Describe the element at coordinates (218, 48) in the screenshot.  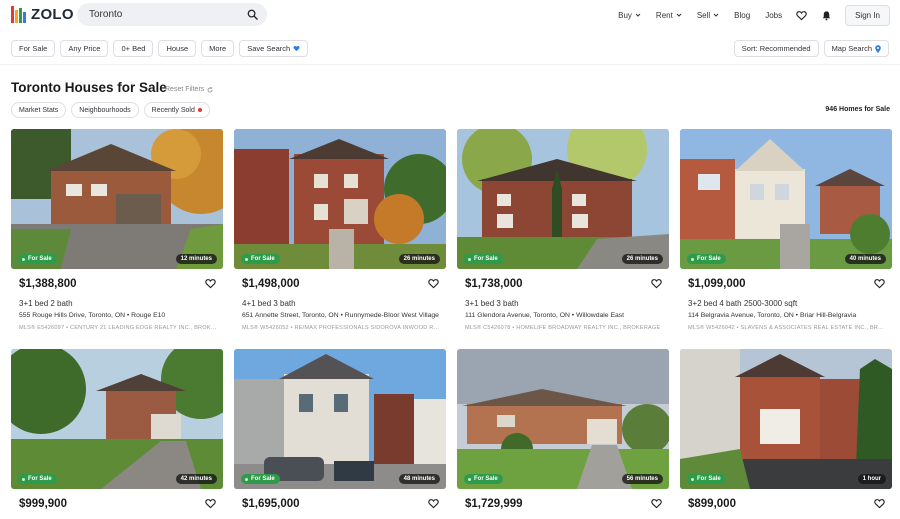
I see `filter-more: More` at that location.